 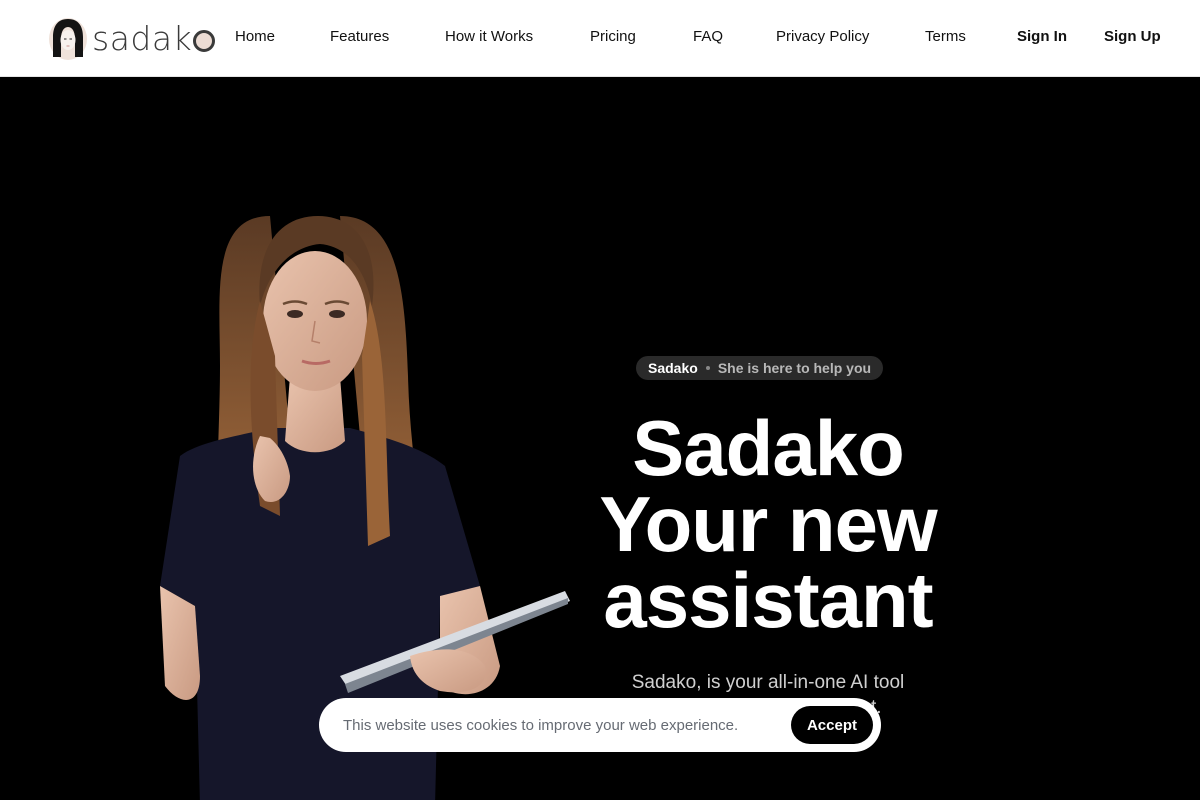 I want to click on nav-faq: FAQ, so click(x=708, y=36).